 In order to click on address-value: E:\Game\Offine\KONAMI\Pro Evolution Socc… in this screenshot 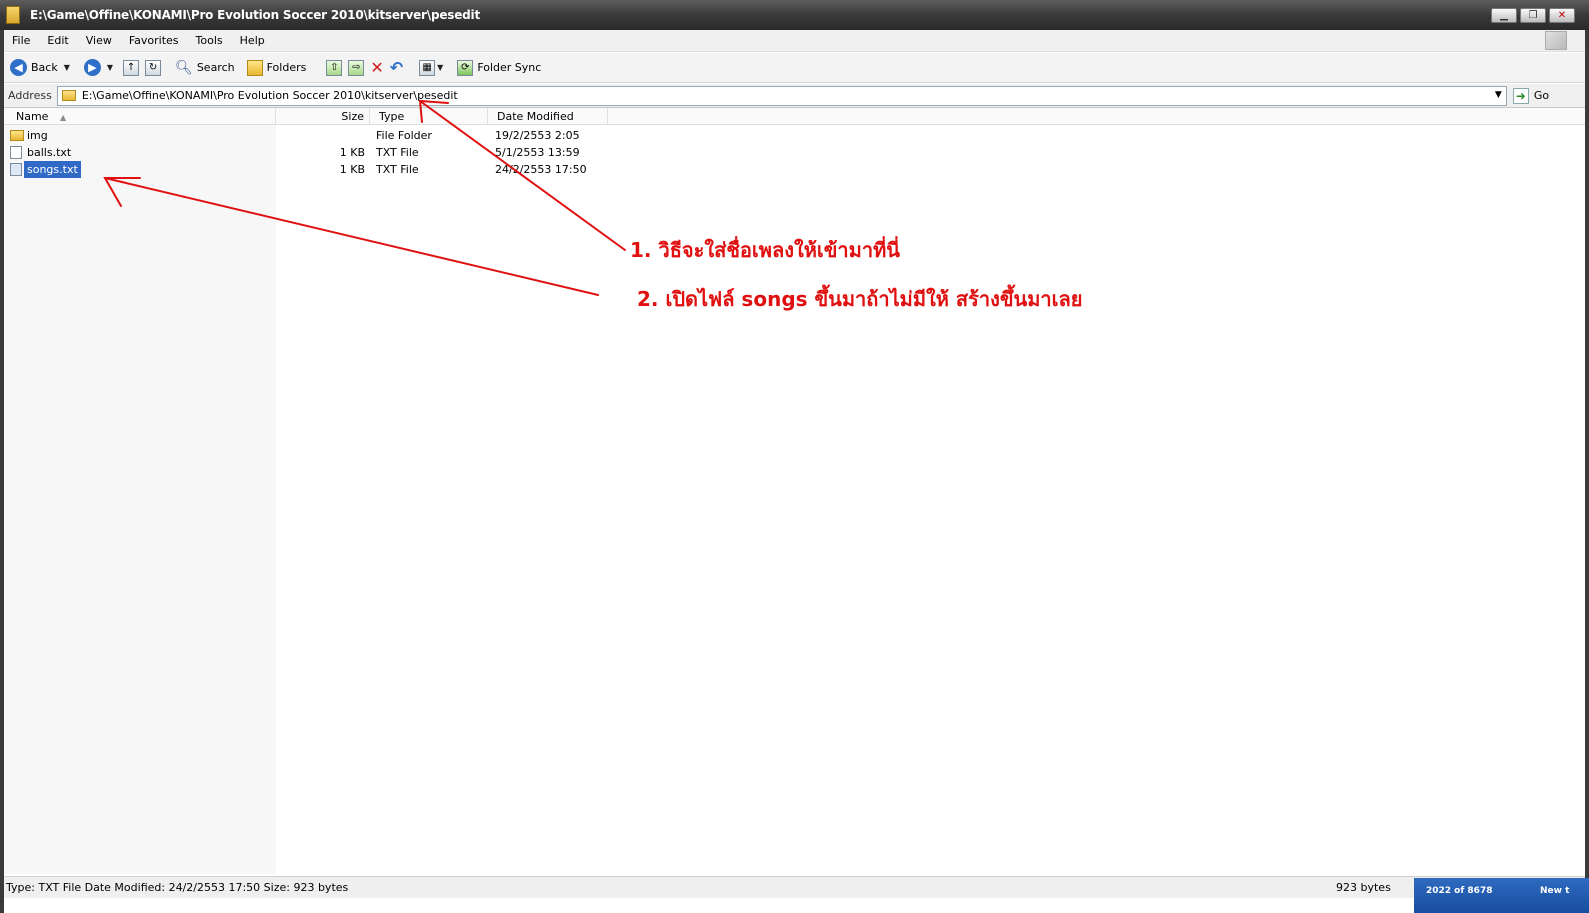, I will do `click(269, 95)`.